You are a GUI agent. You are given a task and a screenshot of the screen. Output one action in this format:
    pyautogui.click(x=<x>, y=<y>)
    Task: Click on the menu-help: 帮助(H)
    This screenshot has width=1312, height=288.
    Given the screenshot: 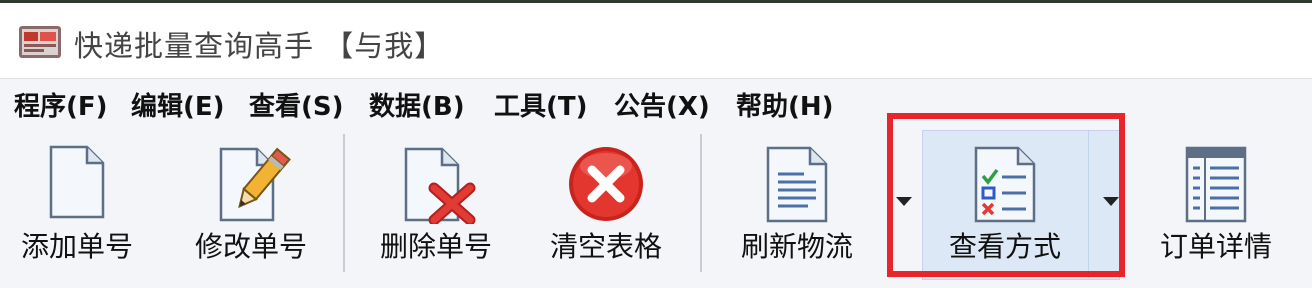 What is the action you would take?
    pyautogui.click(x=785, y=104)
    